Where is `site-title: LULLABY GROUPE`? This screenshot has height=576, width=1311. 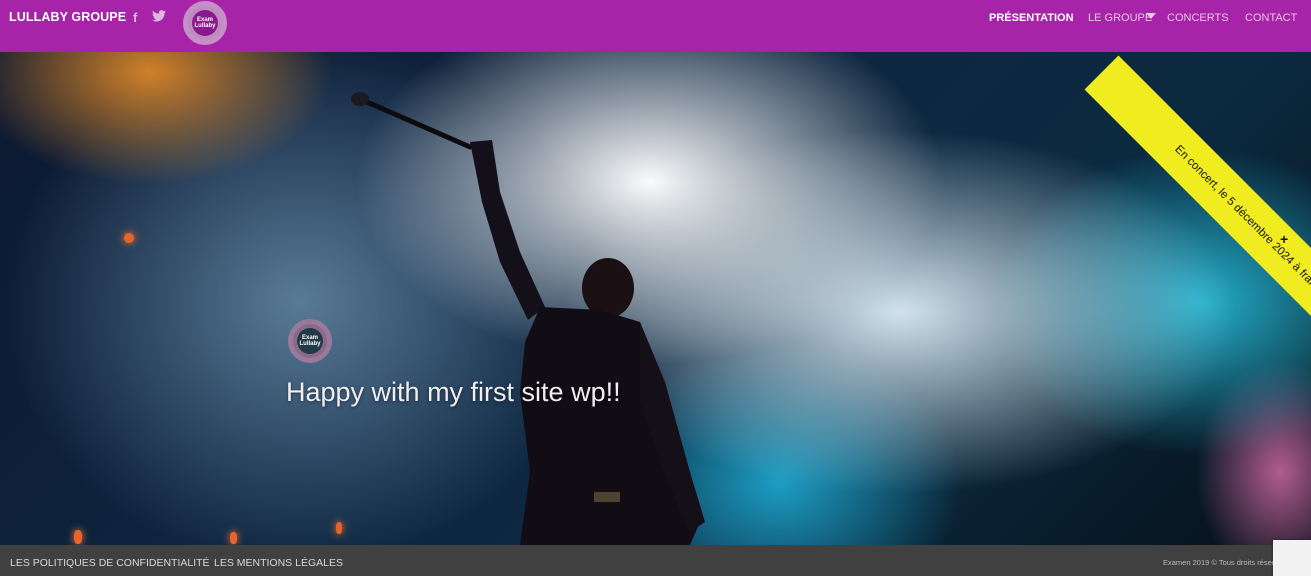
site-title: LULLABY GROUPE is located at coordinates (67, 17).